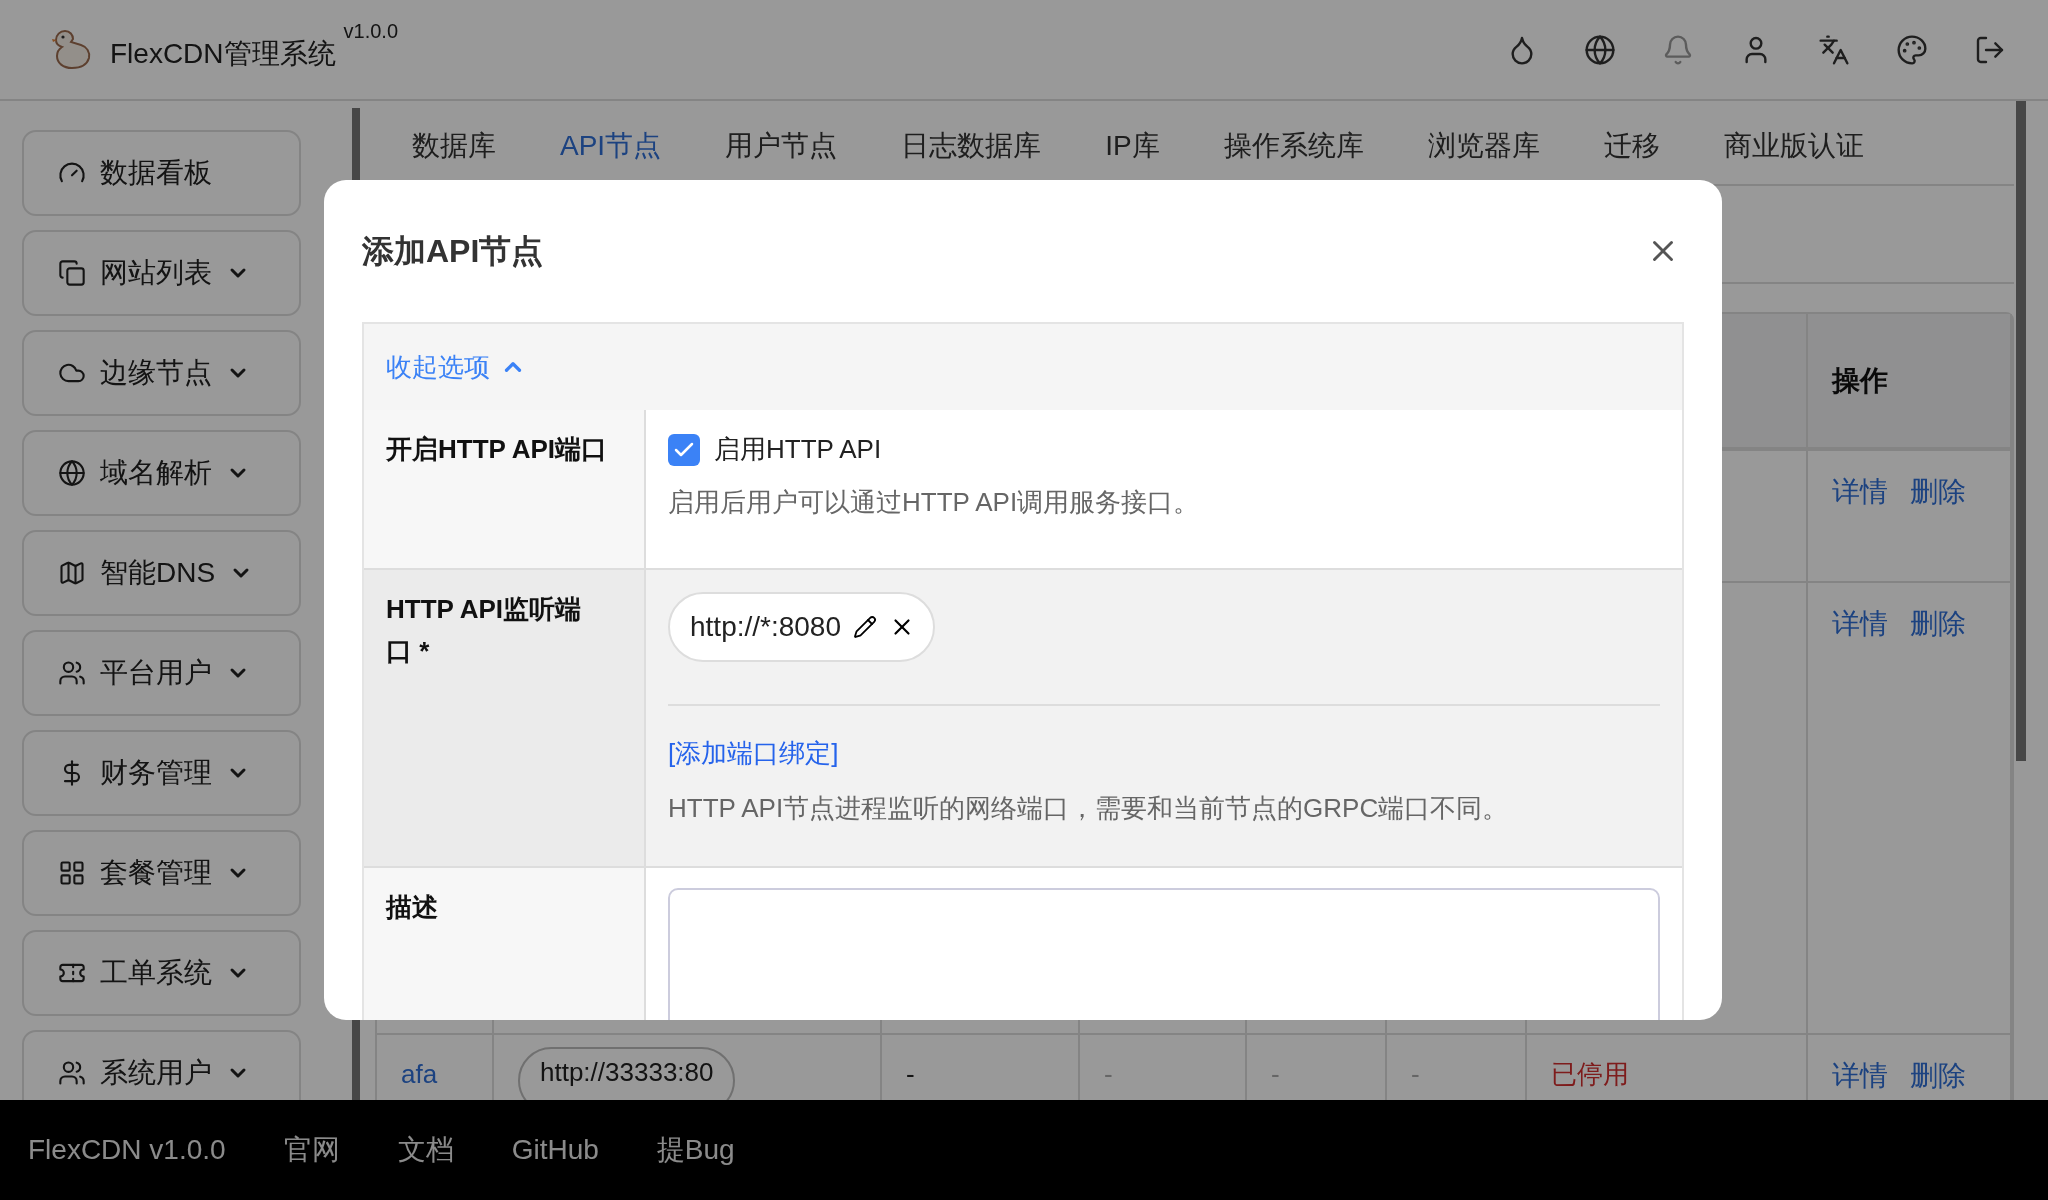  I want to click on translate-icon, so click(1834, 49).